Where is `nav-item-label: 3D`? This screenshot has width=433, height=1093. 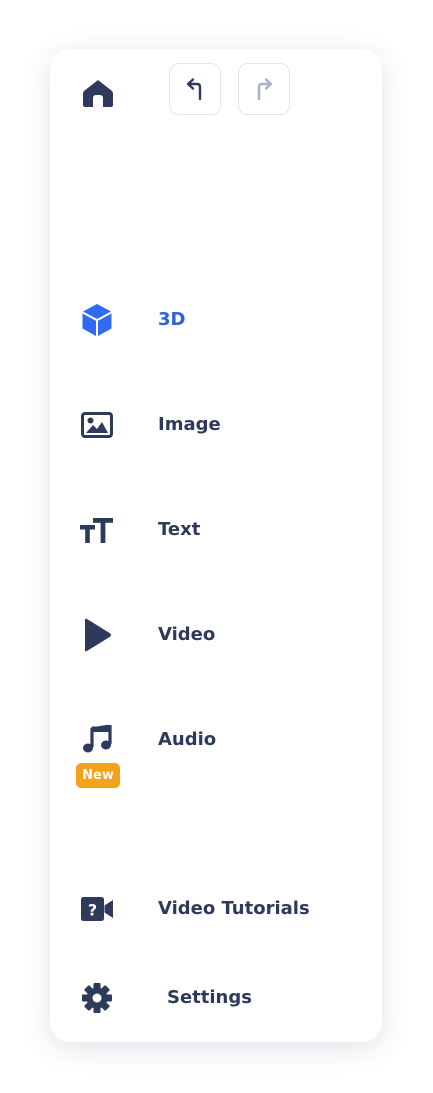 nav-item-label: 3D is located at coordinates (172, 319).